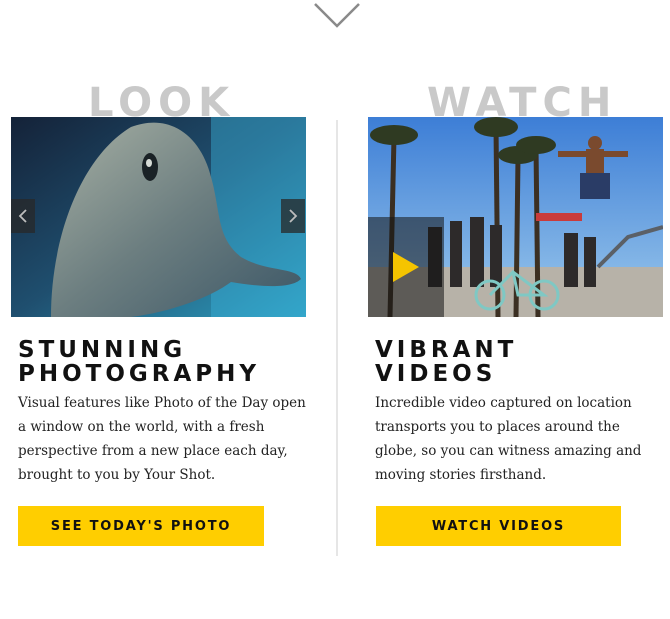 The height and width of the screenshot is (619, 670). I want to click on play-video-button, so click(406, 267).